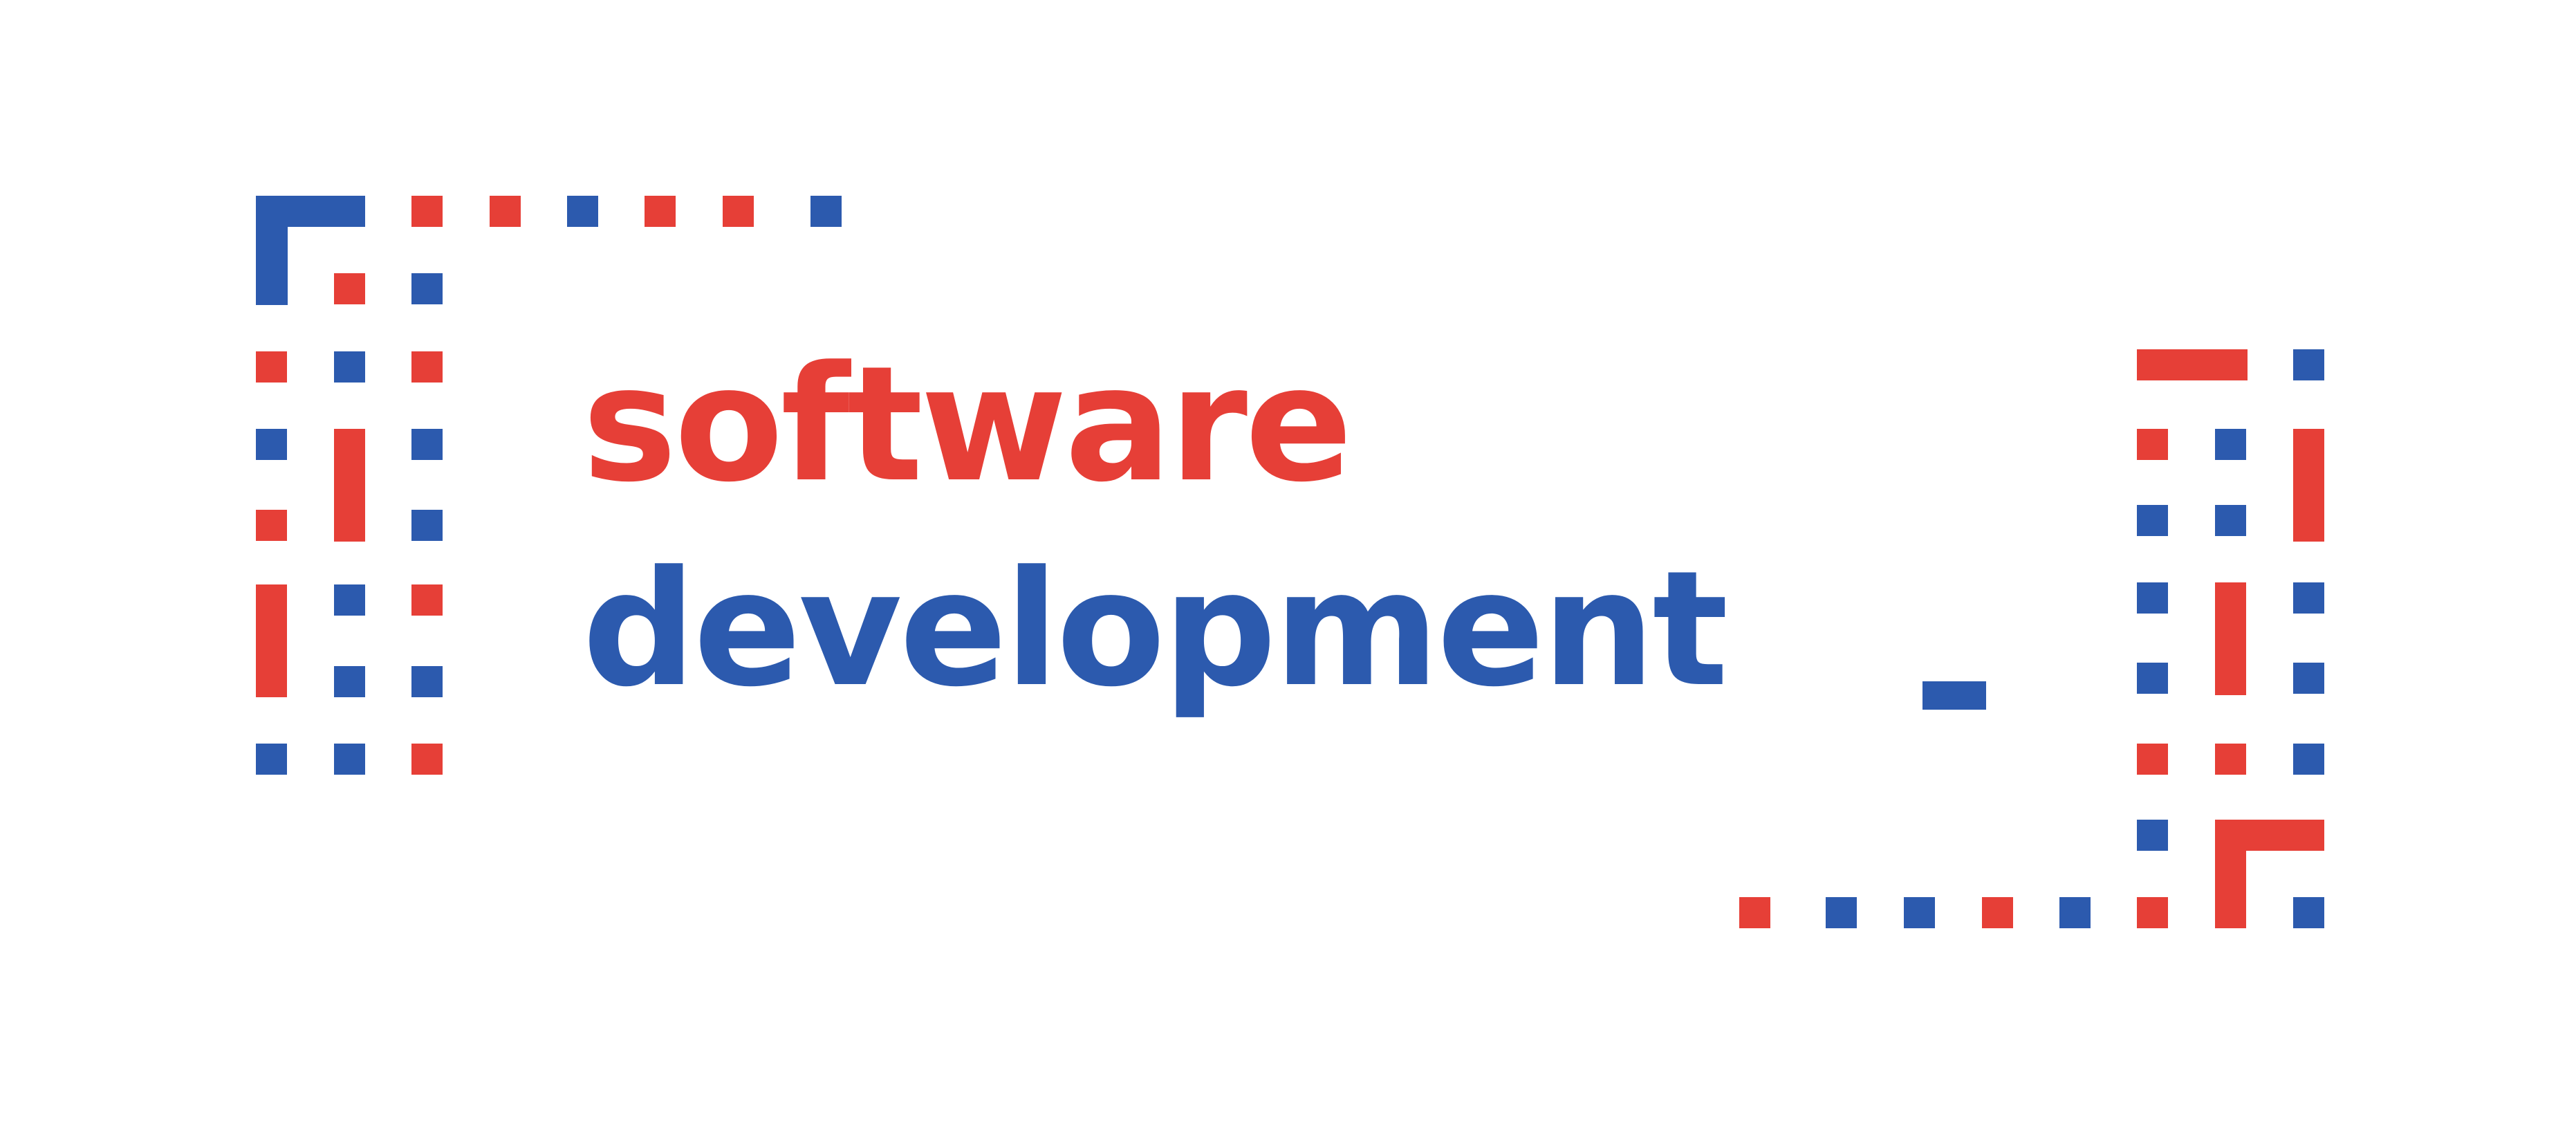 The image size is (2576, 1124). What do you see at coordinates (2309, 485) in the screenshot?
I see `right-col3-bar` at bounding box center [2309, 485].